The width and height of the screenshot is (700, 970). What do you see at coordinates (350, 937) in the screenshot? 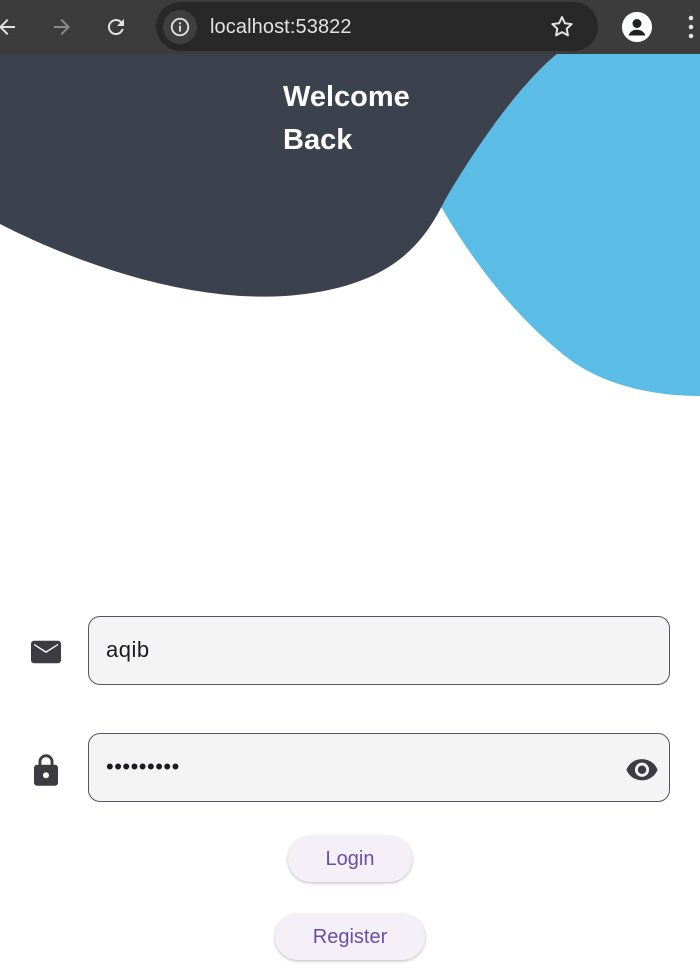
I see `register-button: Register` at bounding box center [350, 937].